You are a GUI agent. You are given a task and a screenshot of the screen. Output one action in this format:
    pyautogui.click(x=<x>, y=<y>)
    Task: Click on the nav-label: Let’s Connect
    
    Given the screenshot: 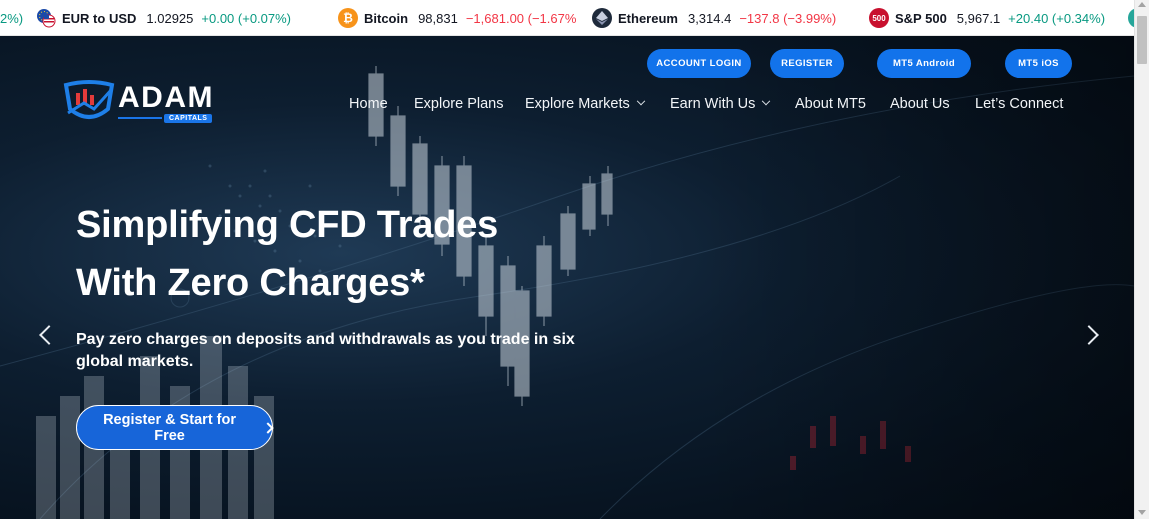 What is the action you would take?
    pyautogui.click(x=1019, y=104)
    